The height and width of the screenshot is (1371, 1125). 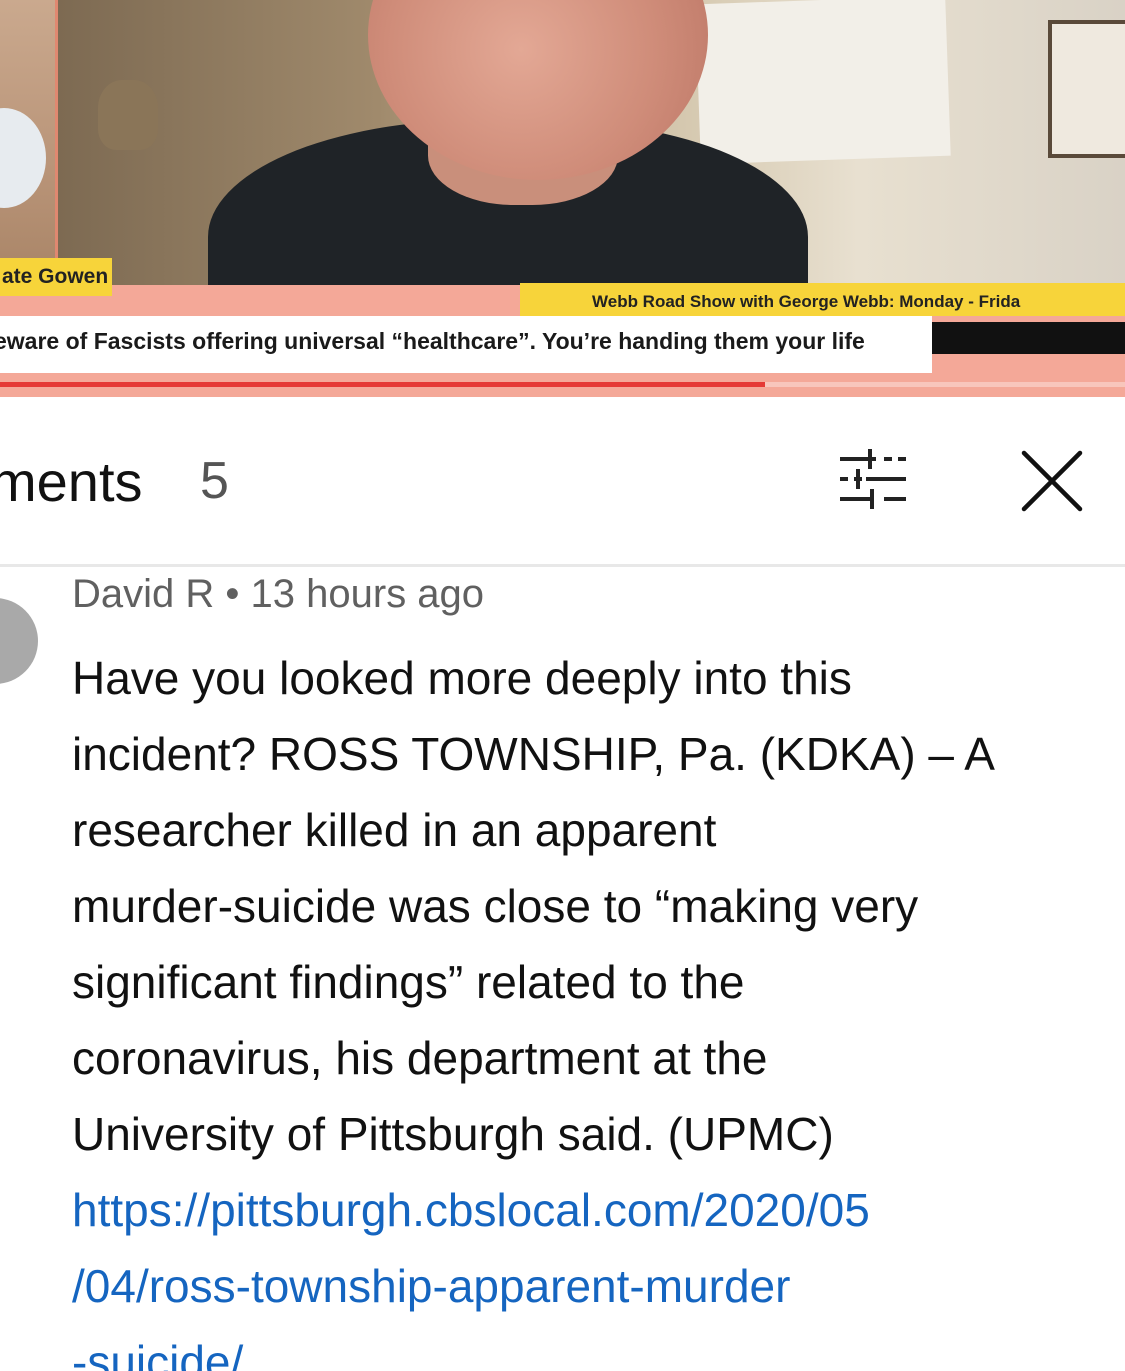 What do you see at coordinates (128, 115) in the screenshot?
I see `background-vase` at bounding box center [128, 115].